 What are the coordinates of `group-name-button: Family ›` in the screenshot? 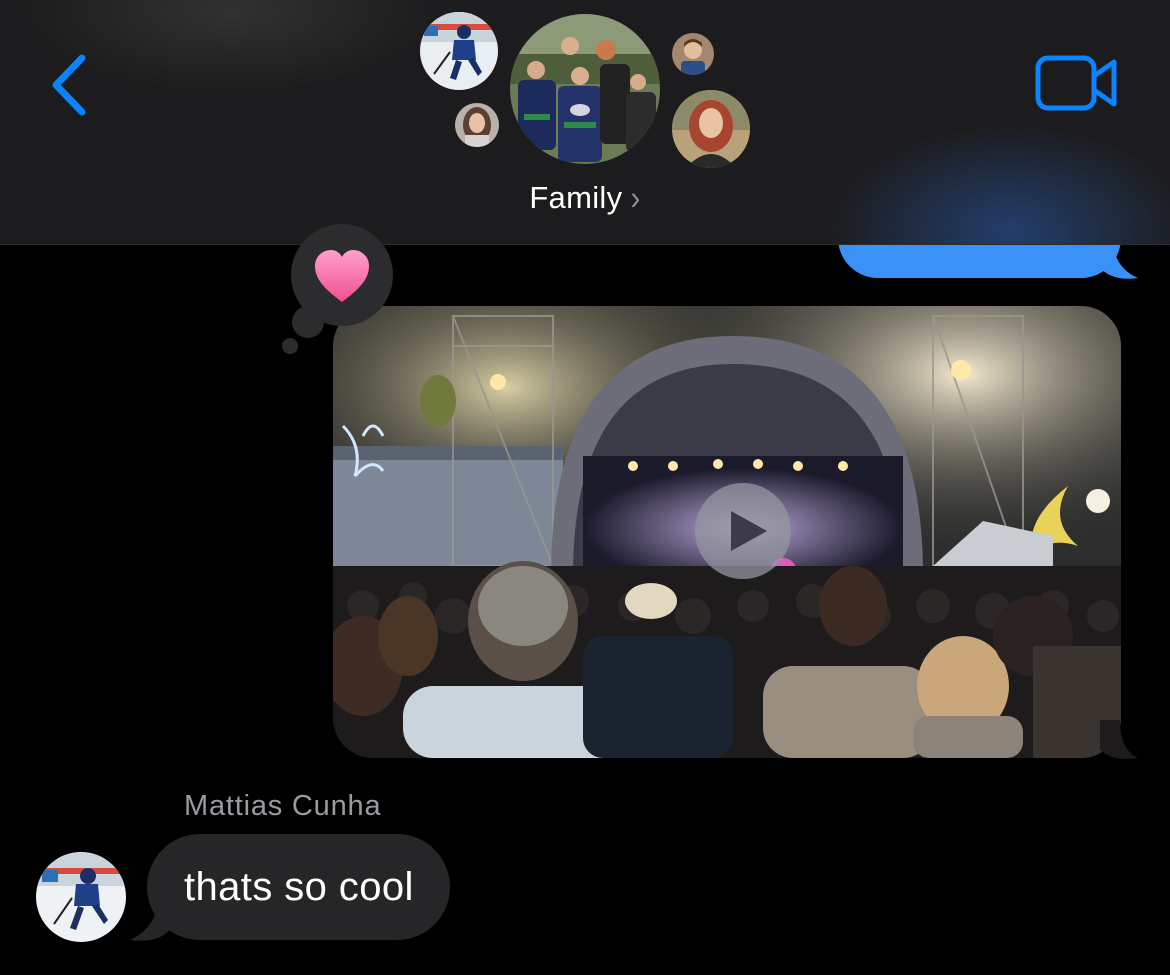 It's located at (585, 198).